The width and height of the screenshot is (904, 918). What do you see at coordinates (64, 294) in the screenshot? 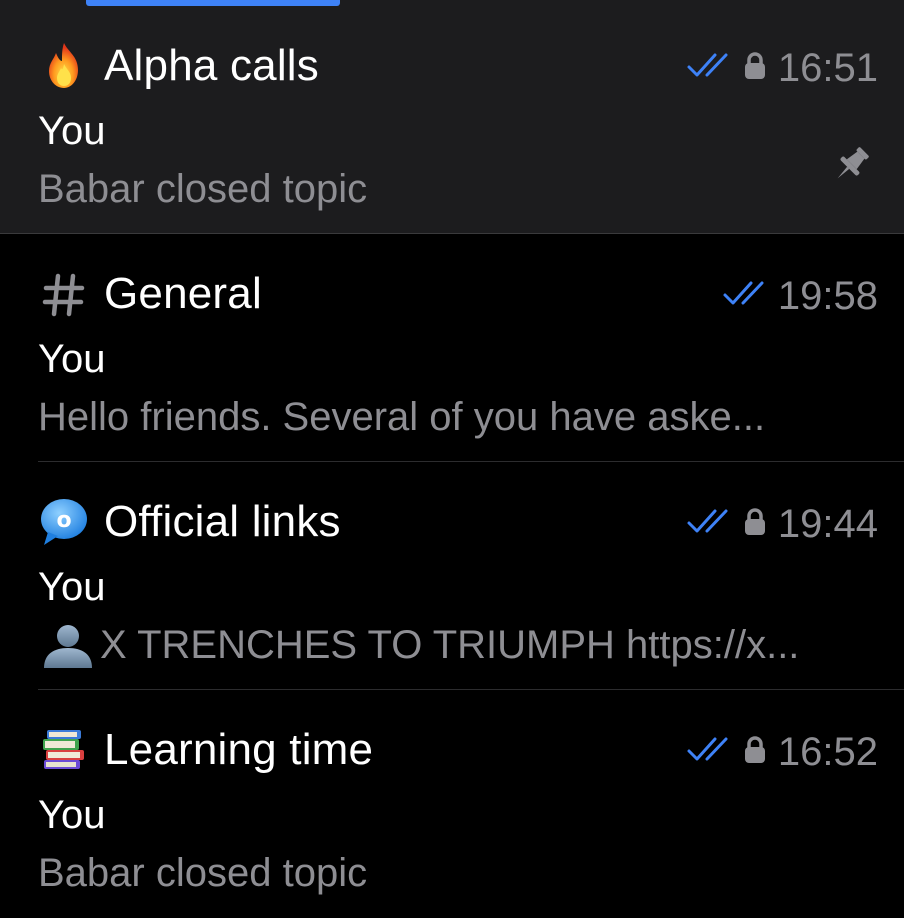
I see `hash-icon` at bounding box center [64, 294].